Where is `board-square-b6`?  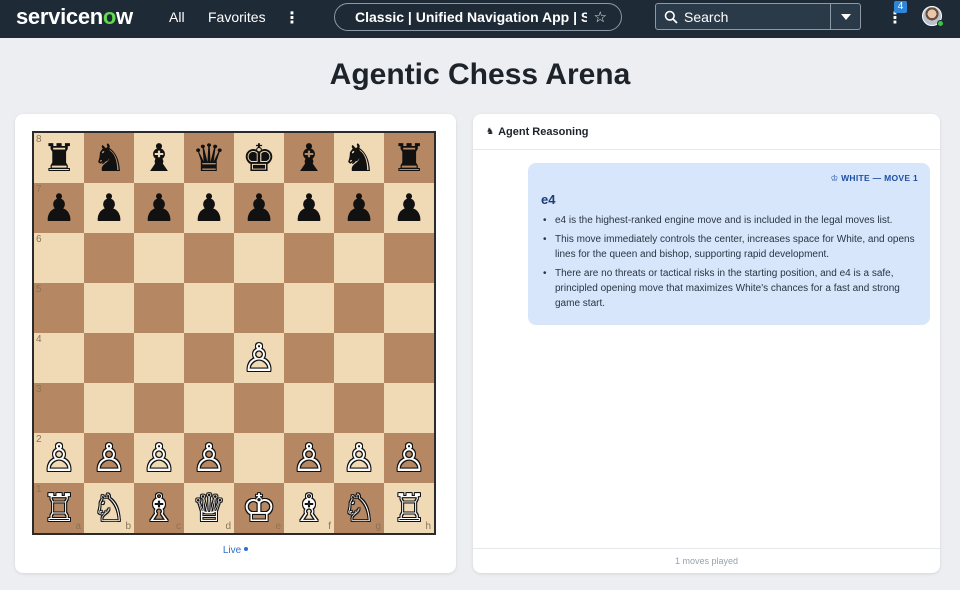
board-square-b6 is located at coordinates (109, 258).